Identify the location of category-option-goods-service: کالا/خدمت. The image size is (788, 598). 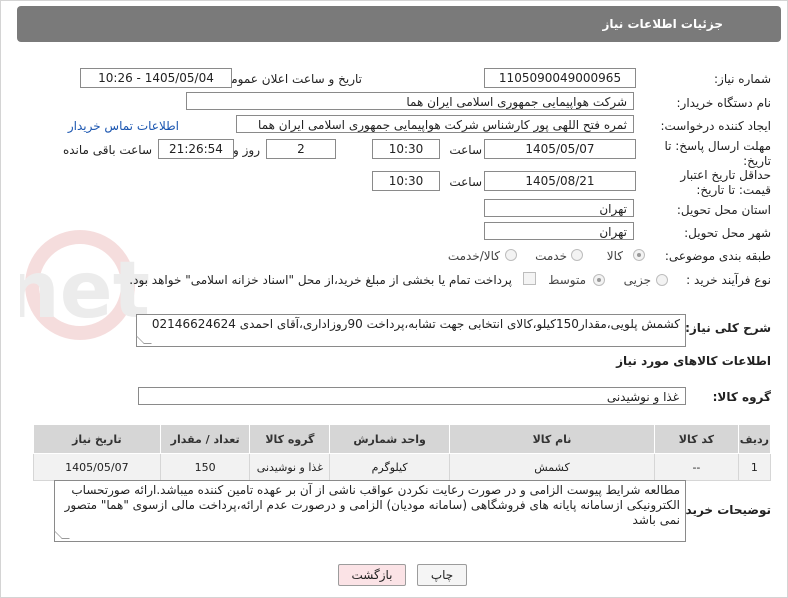
(473, 256).